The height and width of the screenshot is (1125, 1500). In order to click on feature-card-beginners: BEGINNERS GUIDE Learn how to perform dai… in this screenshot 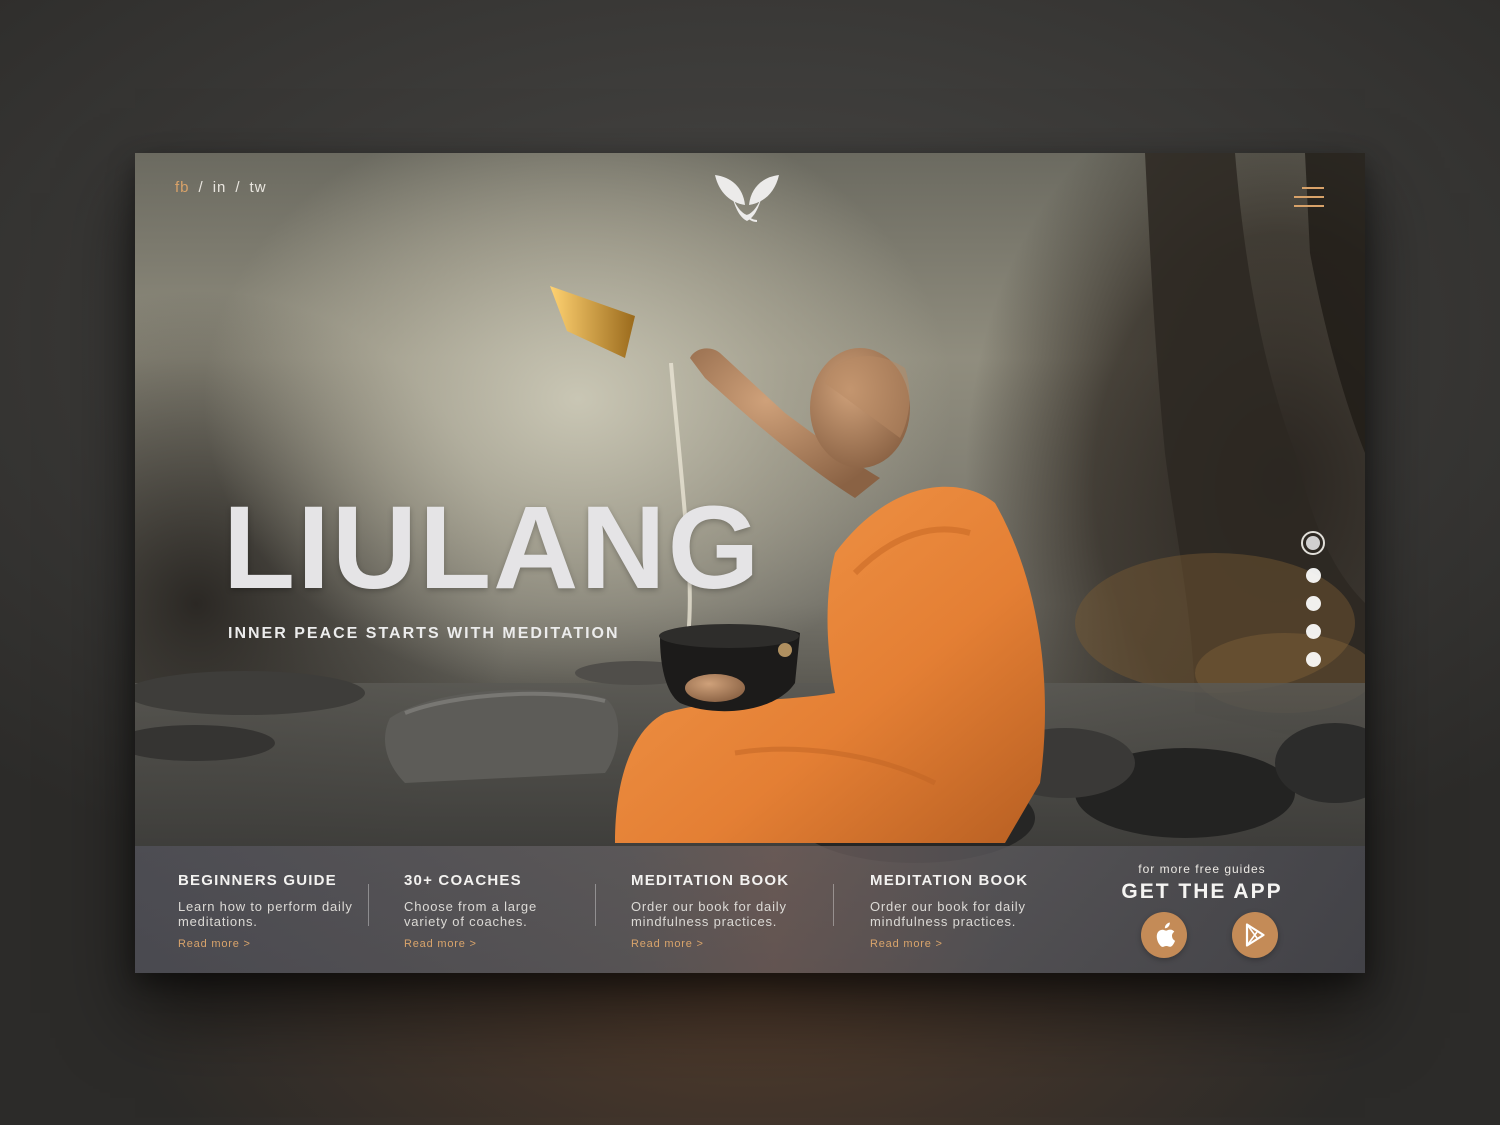, I will do `click(265, 911)`.